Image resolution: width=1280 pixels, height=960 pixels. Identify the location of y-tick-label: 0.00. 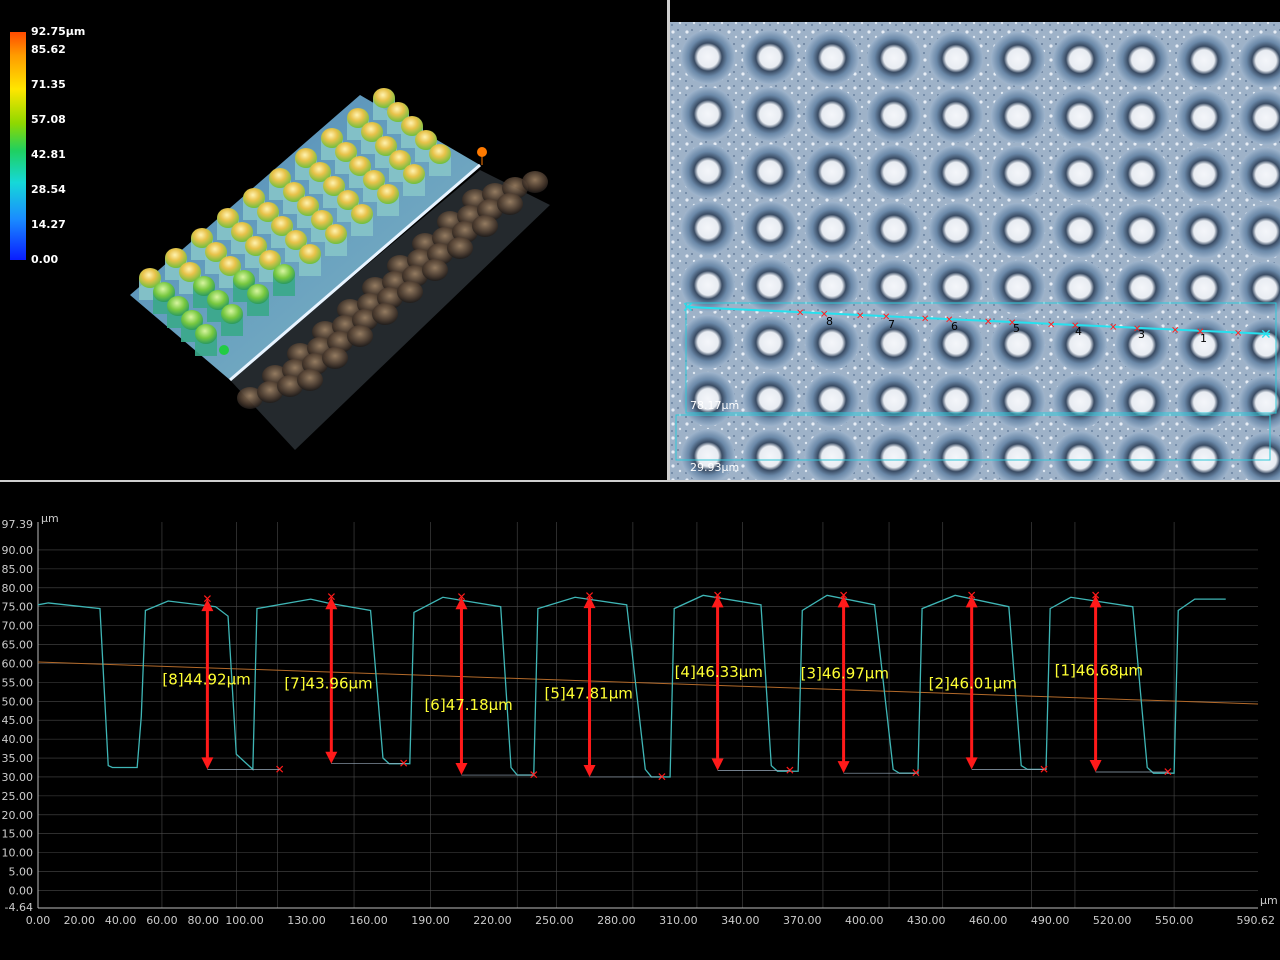
(21, 890).